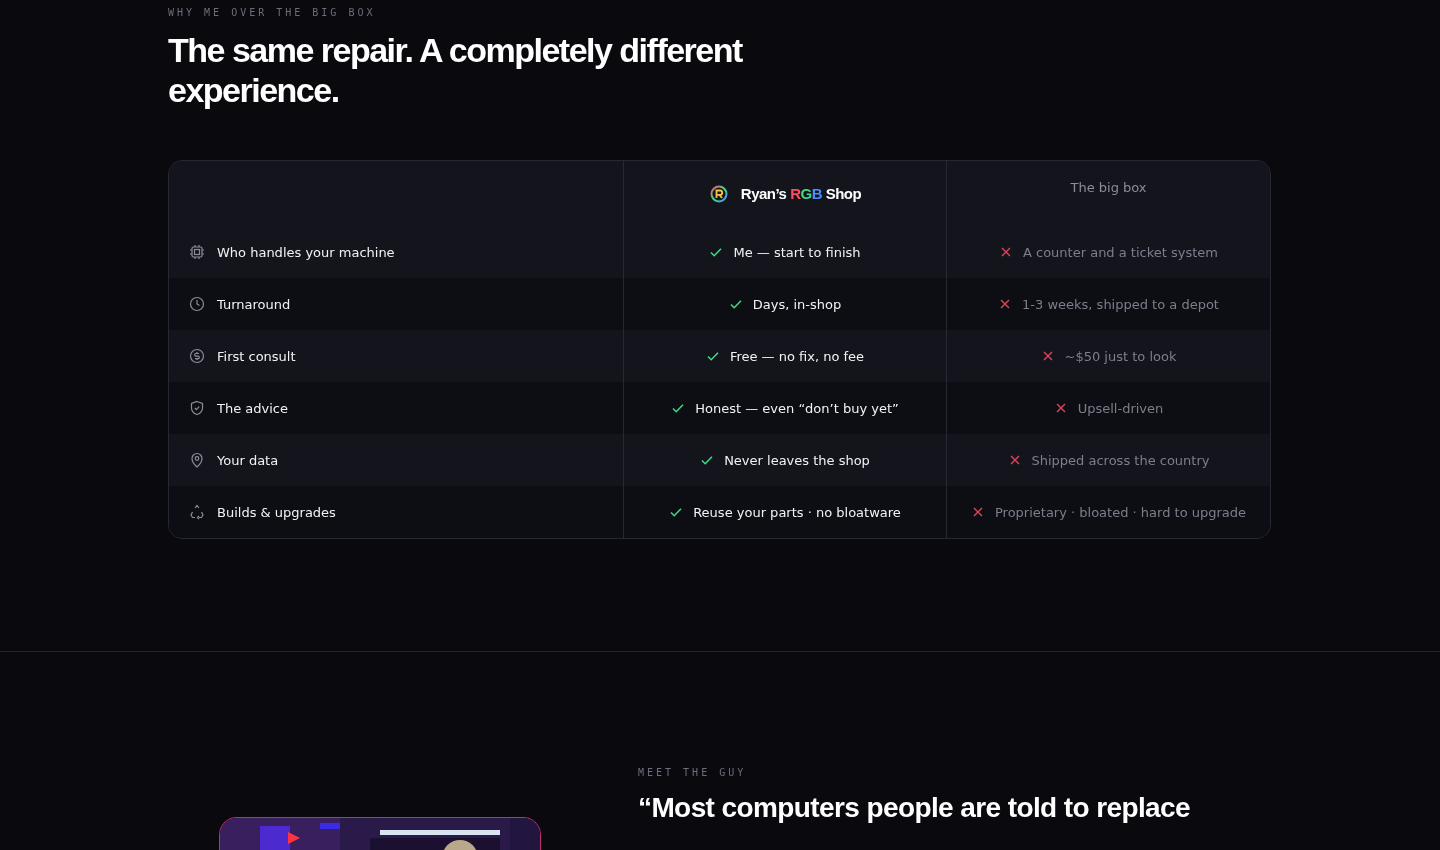 This screenshot has width=1440, height=850. I want to click on recycle-icon, so click(197, 512).